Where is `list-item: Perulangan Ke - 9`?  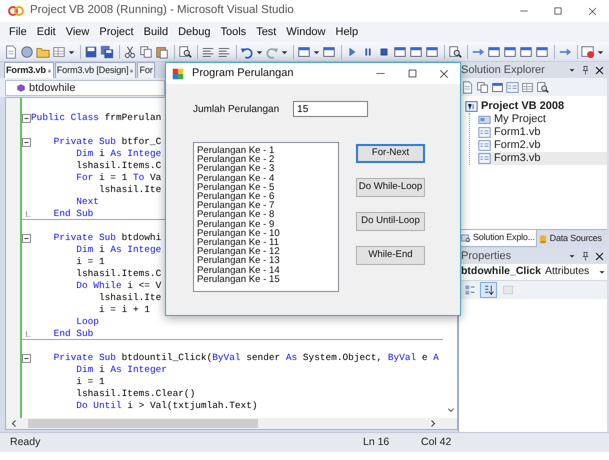
list-item: Perulangan Ke - 9 is located at coordinates (266, 224).